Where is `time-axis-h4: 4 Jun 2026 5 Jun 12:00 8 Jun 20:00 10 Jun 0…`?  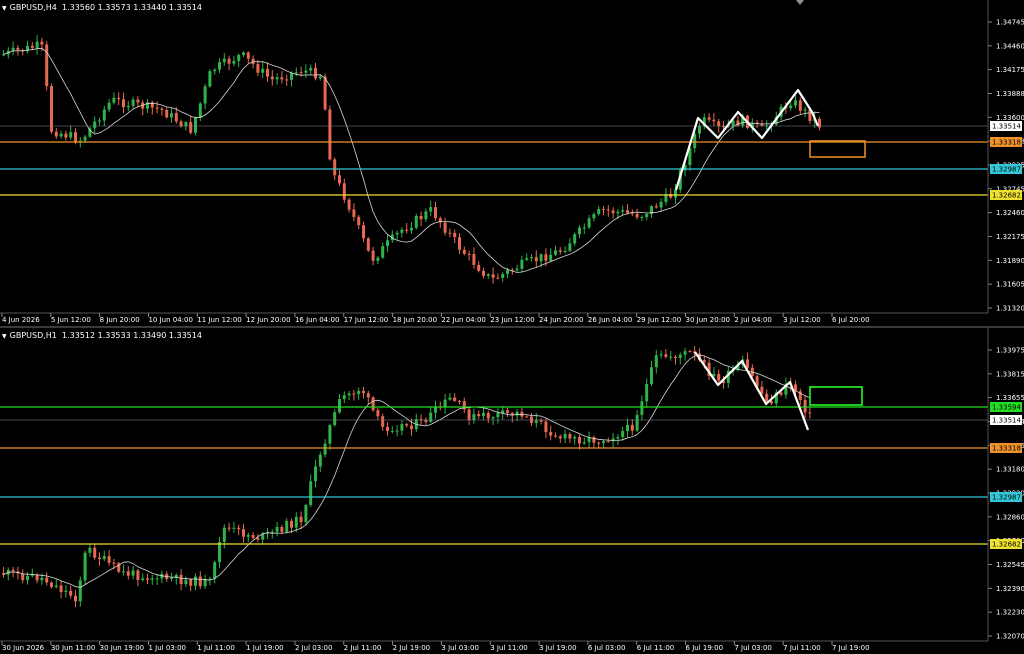 time-axis-h4: 4 Jun 2026 5 Jun 12:00 8 Jun 20:00 10 Jun 0… is located at coordinates (435, 318).